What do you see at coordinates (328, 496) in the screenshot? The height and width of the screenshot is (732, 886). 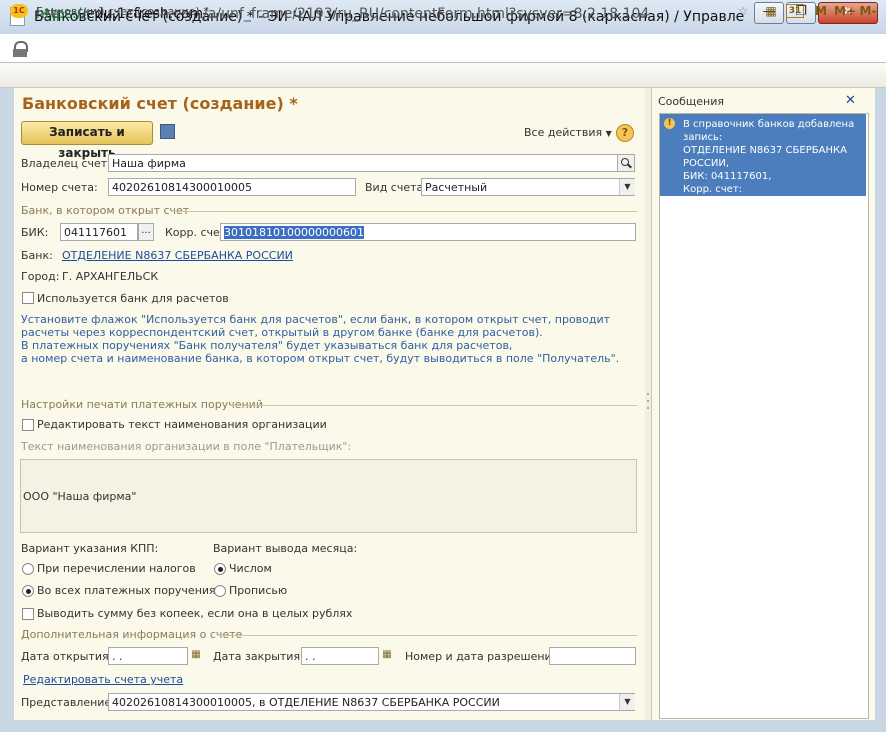 I see `payer-text-area: ООО "Наша фирма"` at bounding box center [328, 496].